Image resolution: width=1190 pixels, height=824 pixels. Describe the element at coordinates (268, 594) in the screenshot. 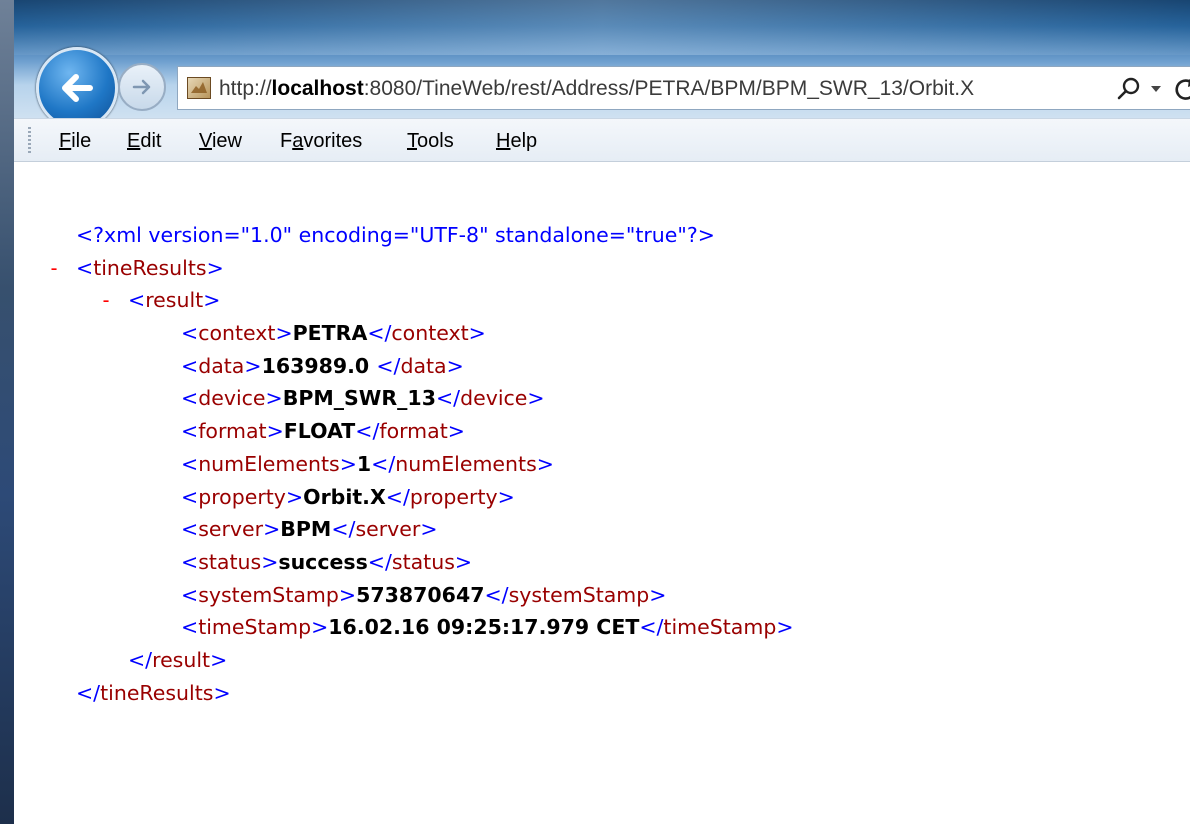

I see `xml-field-tag: systemStamp` at that location.